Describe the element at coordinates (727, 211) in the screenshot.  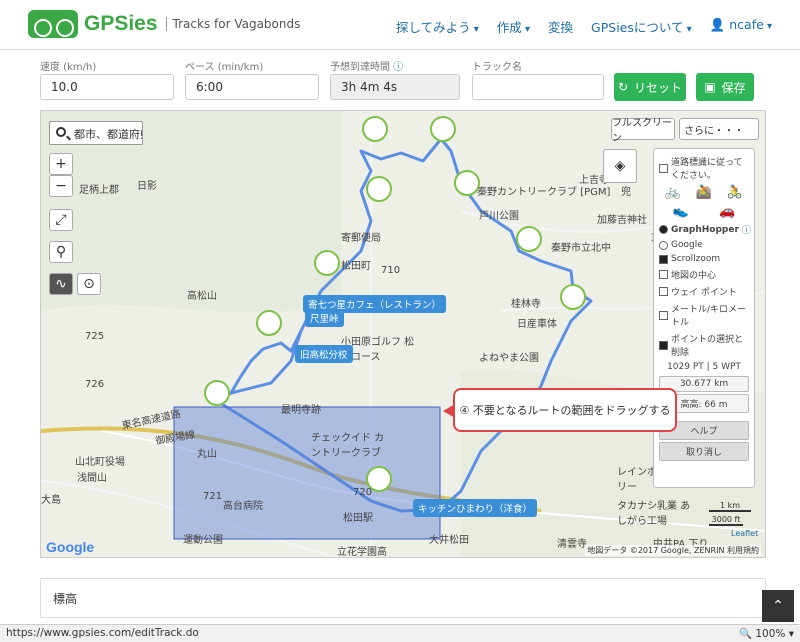
I see `car-icon: 🚗` at that location.